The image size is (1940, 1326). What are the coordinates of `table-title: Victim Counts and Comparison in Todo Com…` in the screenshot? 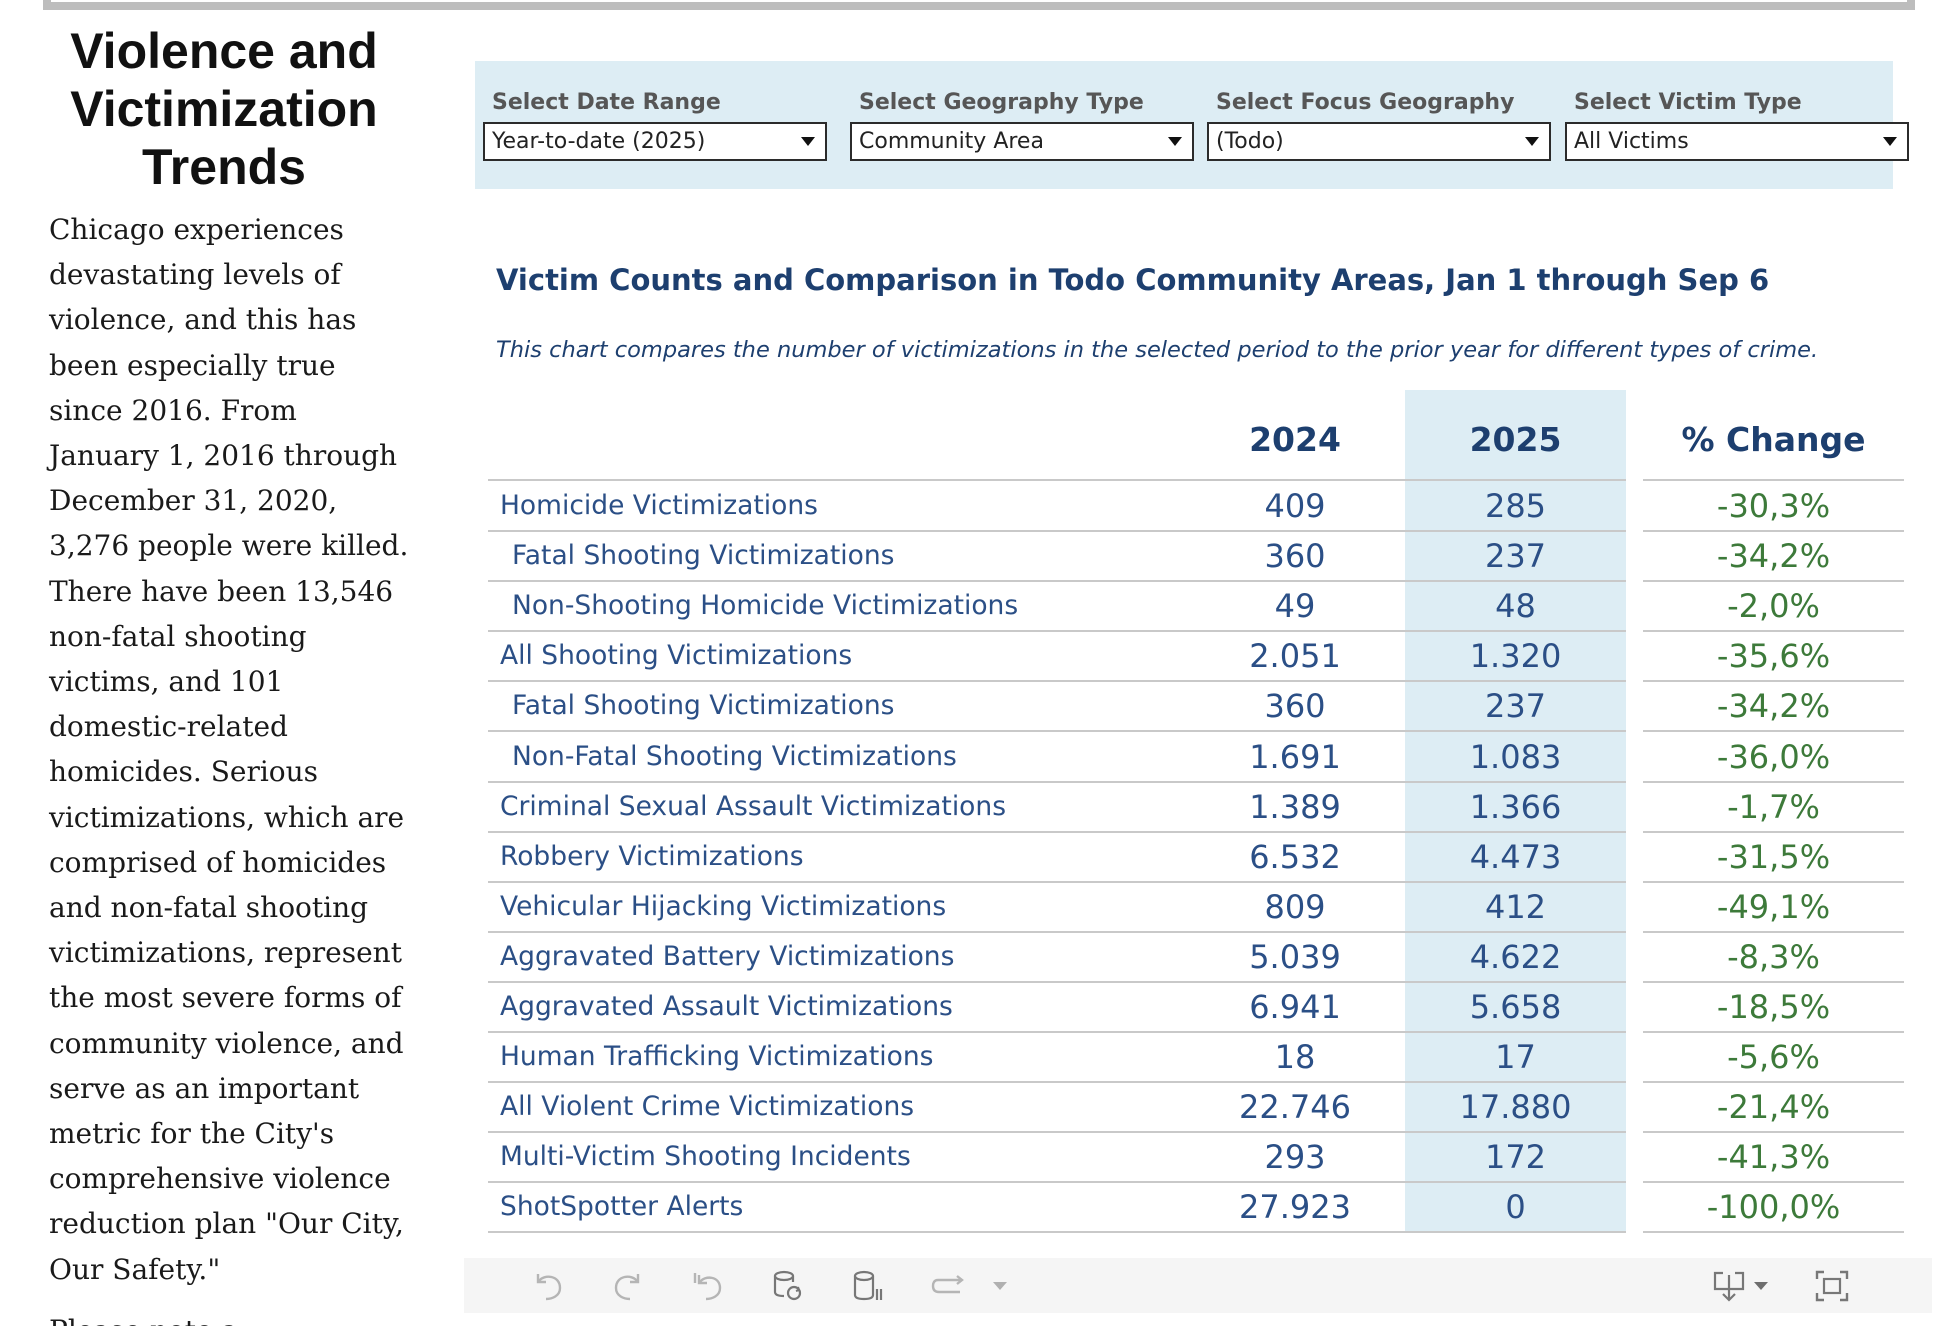 It's located at (1133, 280).